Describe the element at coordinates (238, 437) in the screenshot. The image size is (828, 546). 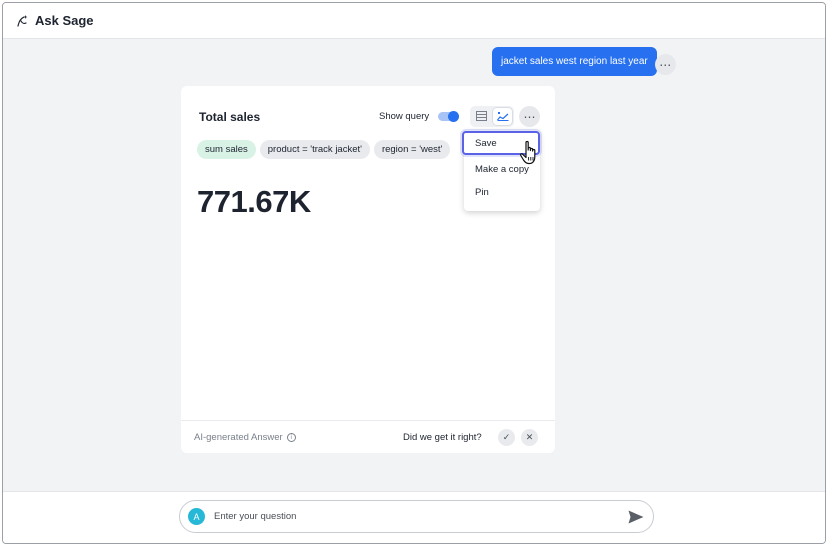
I see `ai-generated-text: AI-generated Answer` at that location.